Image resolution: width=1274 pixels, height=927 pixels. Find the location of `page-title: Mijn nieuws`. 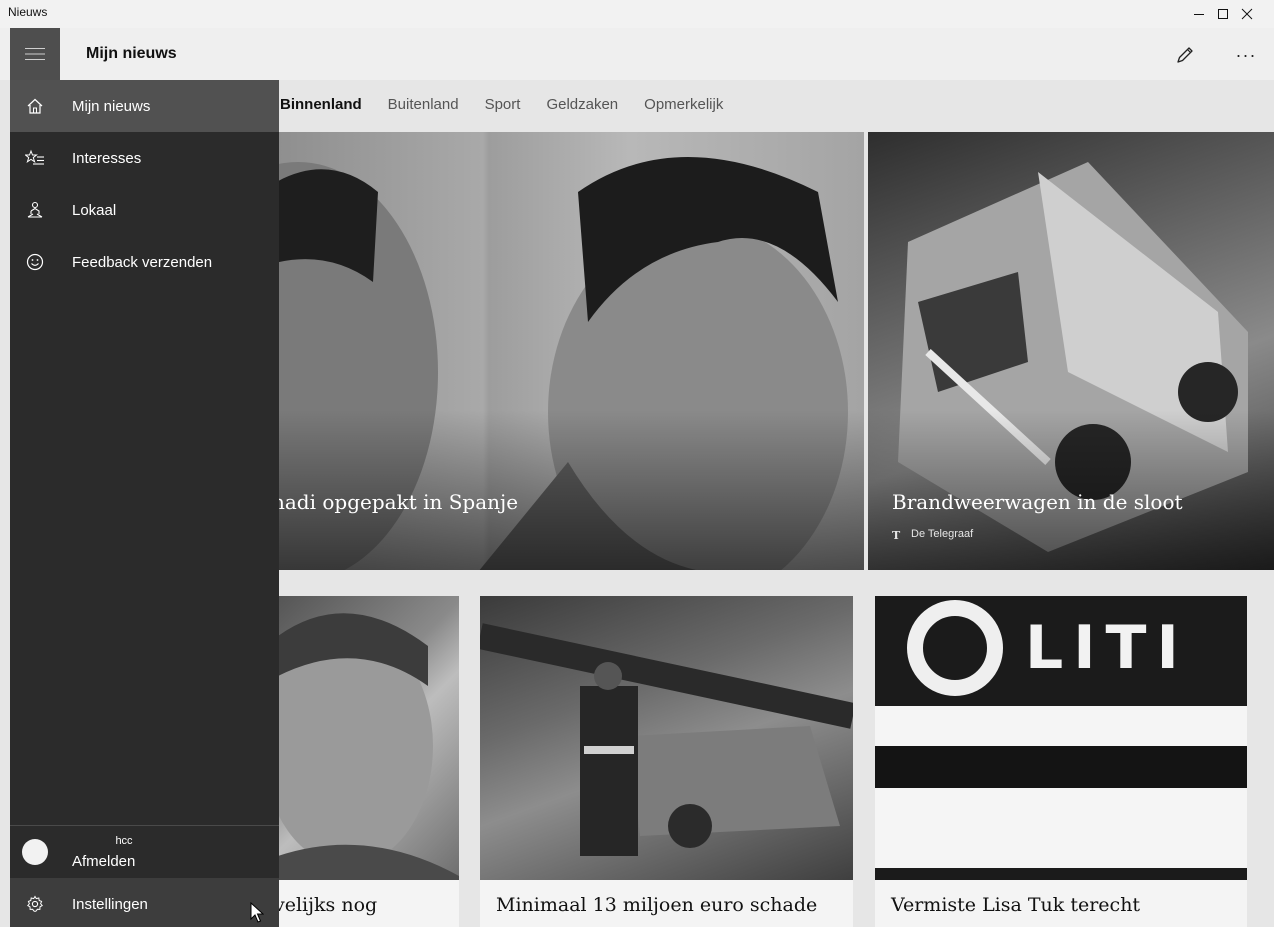

page-title: Mijn nieuws is located at coordinates (131, 53).